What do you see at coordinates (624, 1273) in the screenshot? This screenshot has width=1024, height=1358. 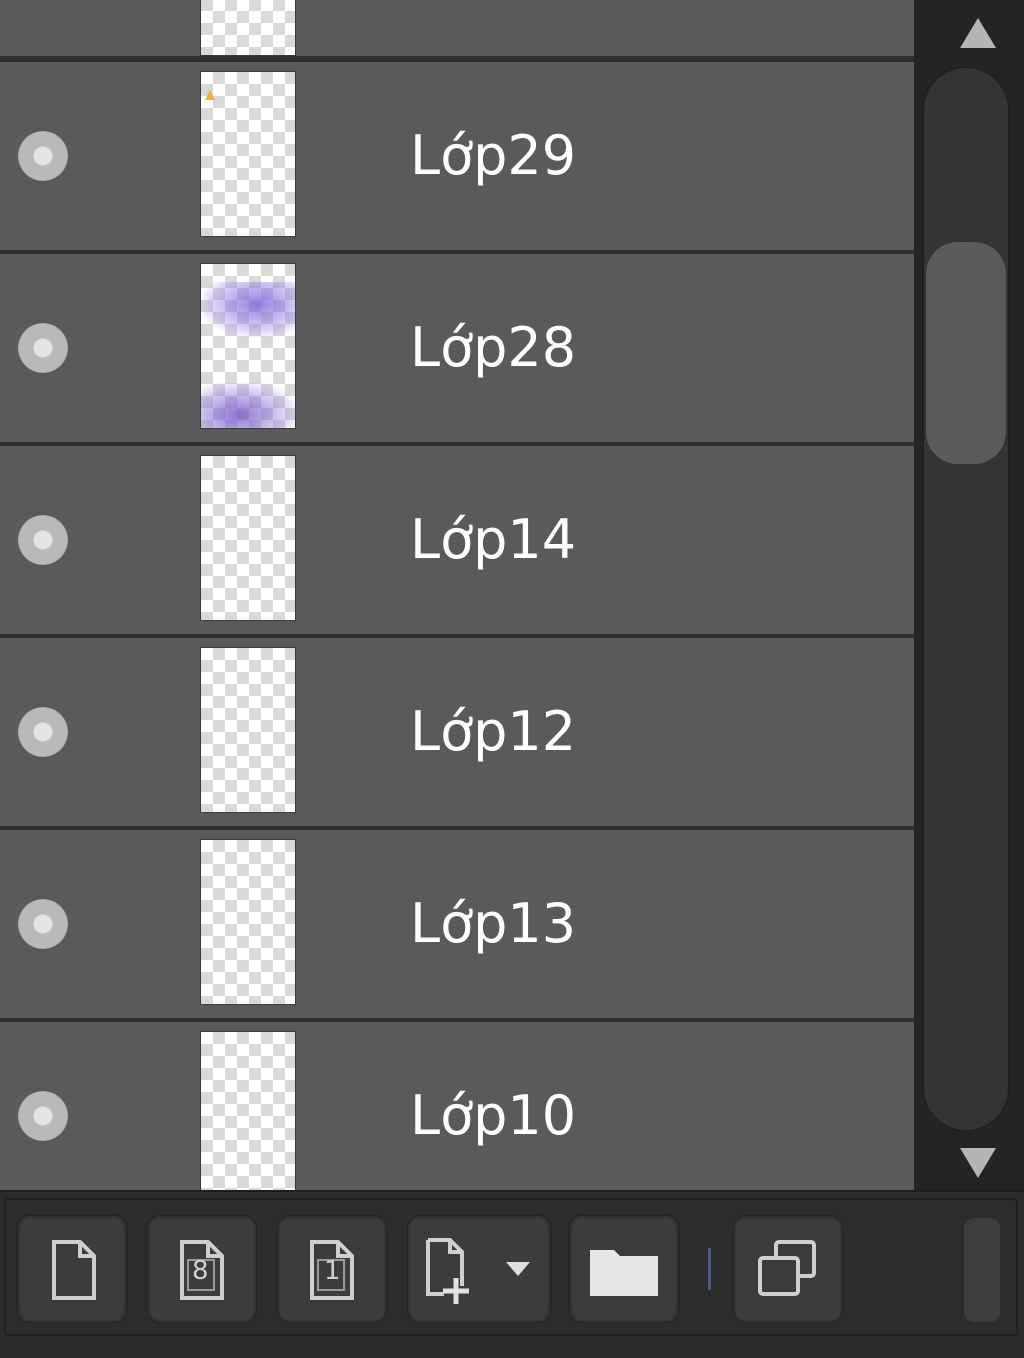 I see `folder-icon` at bounding box center [624, 1273].